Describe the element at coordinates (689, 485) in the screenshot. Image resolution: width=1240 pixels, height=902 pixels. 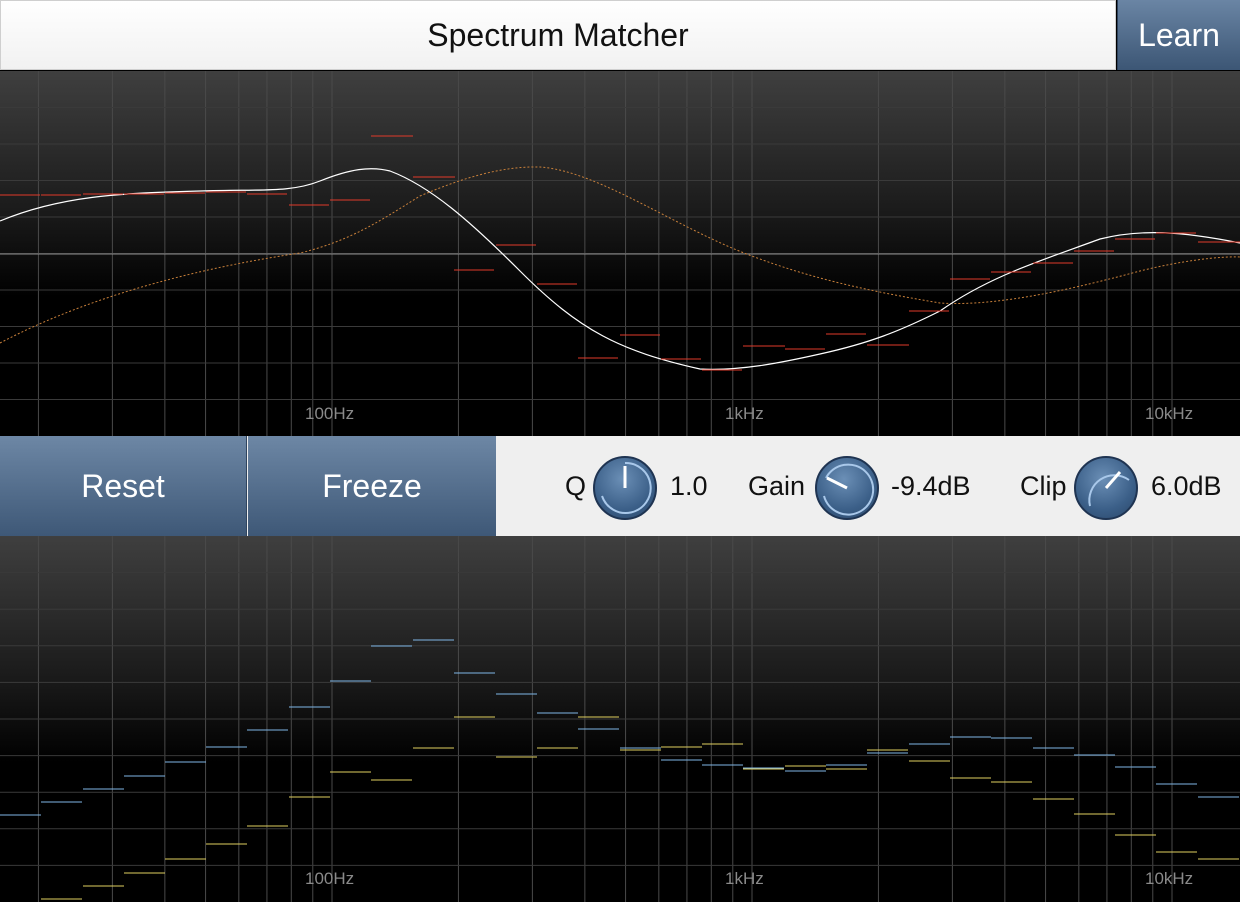
I see `q-value: 1.0` at that location.